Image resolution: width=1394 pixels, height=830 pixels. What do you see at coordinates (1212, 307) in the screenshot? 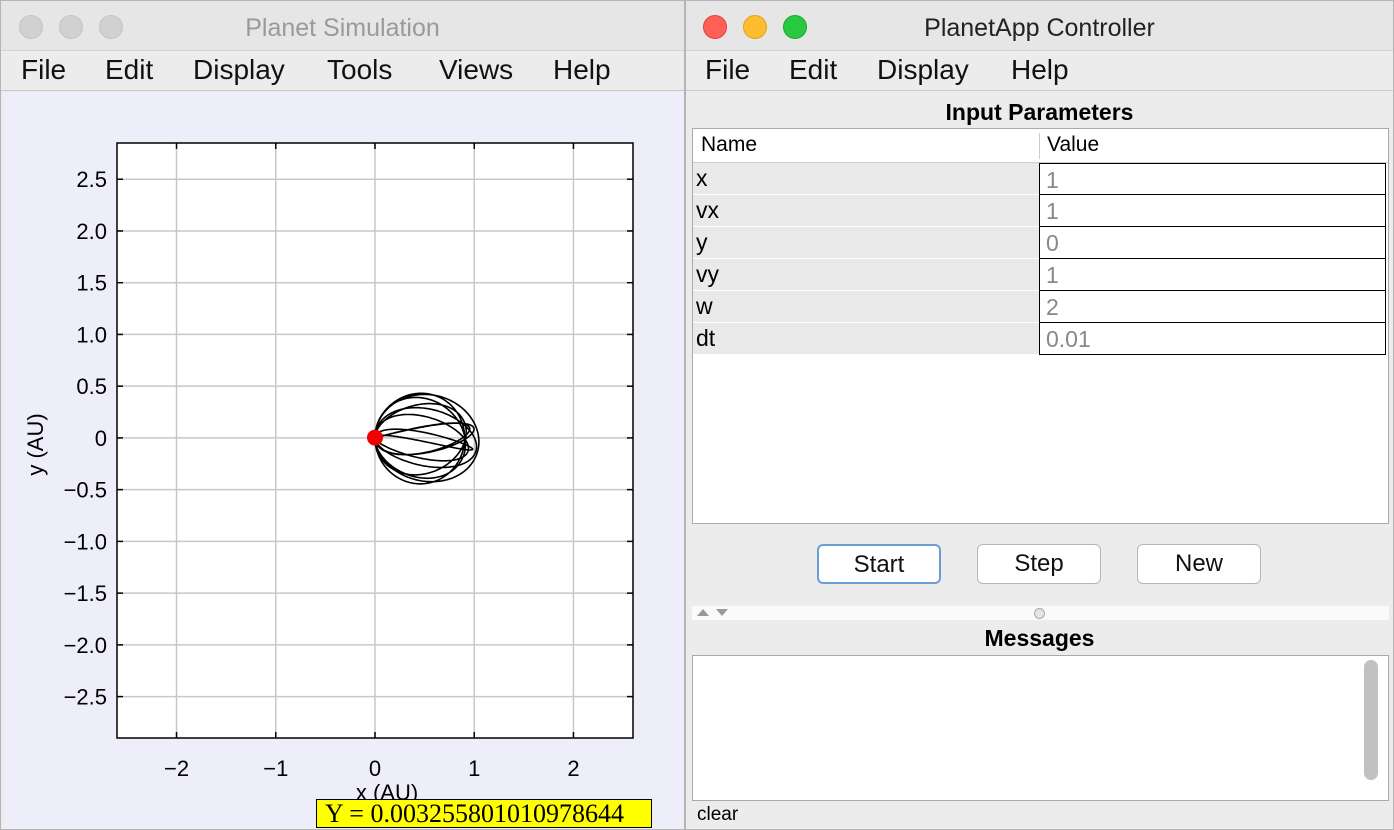
I see `param-value-cell: 2` at bounding box center [1212, 307].